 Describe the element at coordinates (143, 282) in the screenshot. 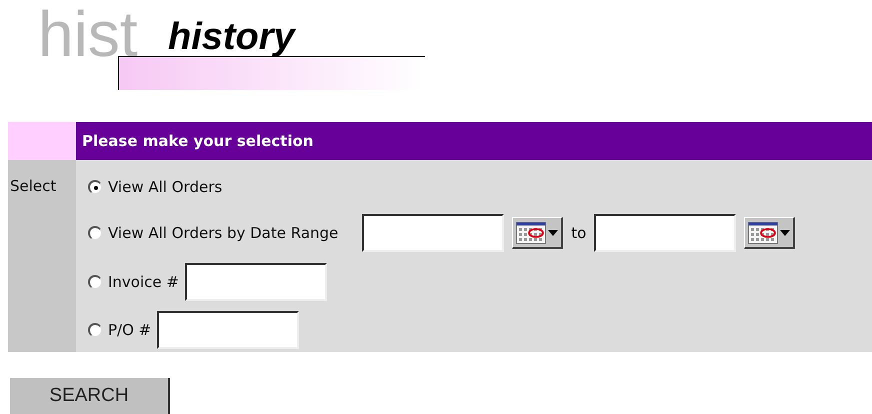

I see `option-label: Invoice #` at that location.